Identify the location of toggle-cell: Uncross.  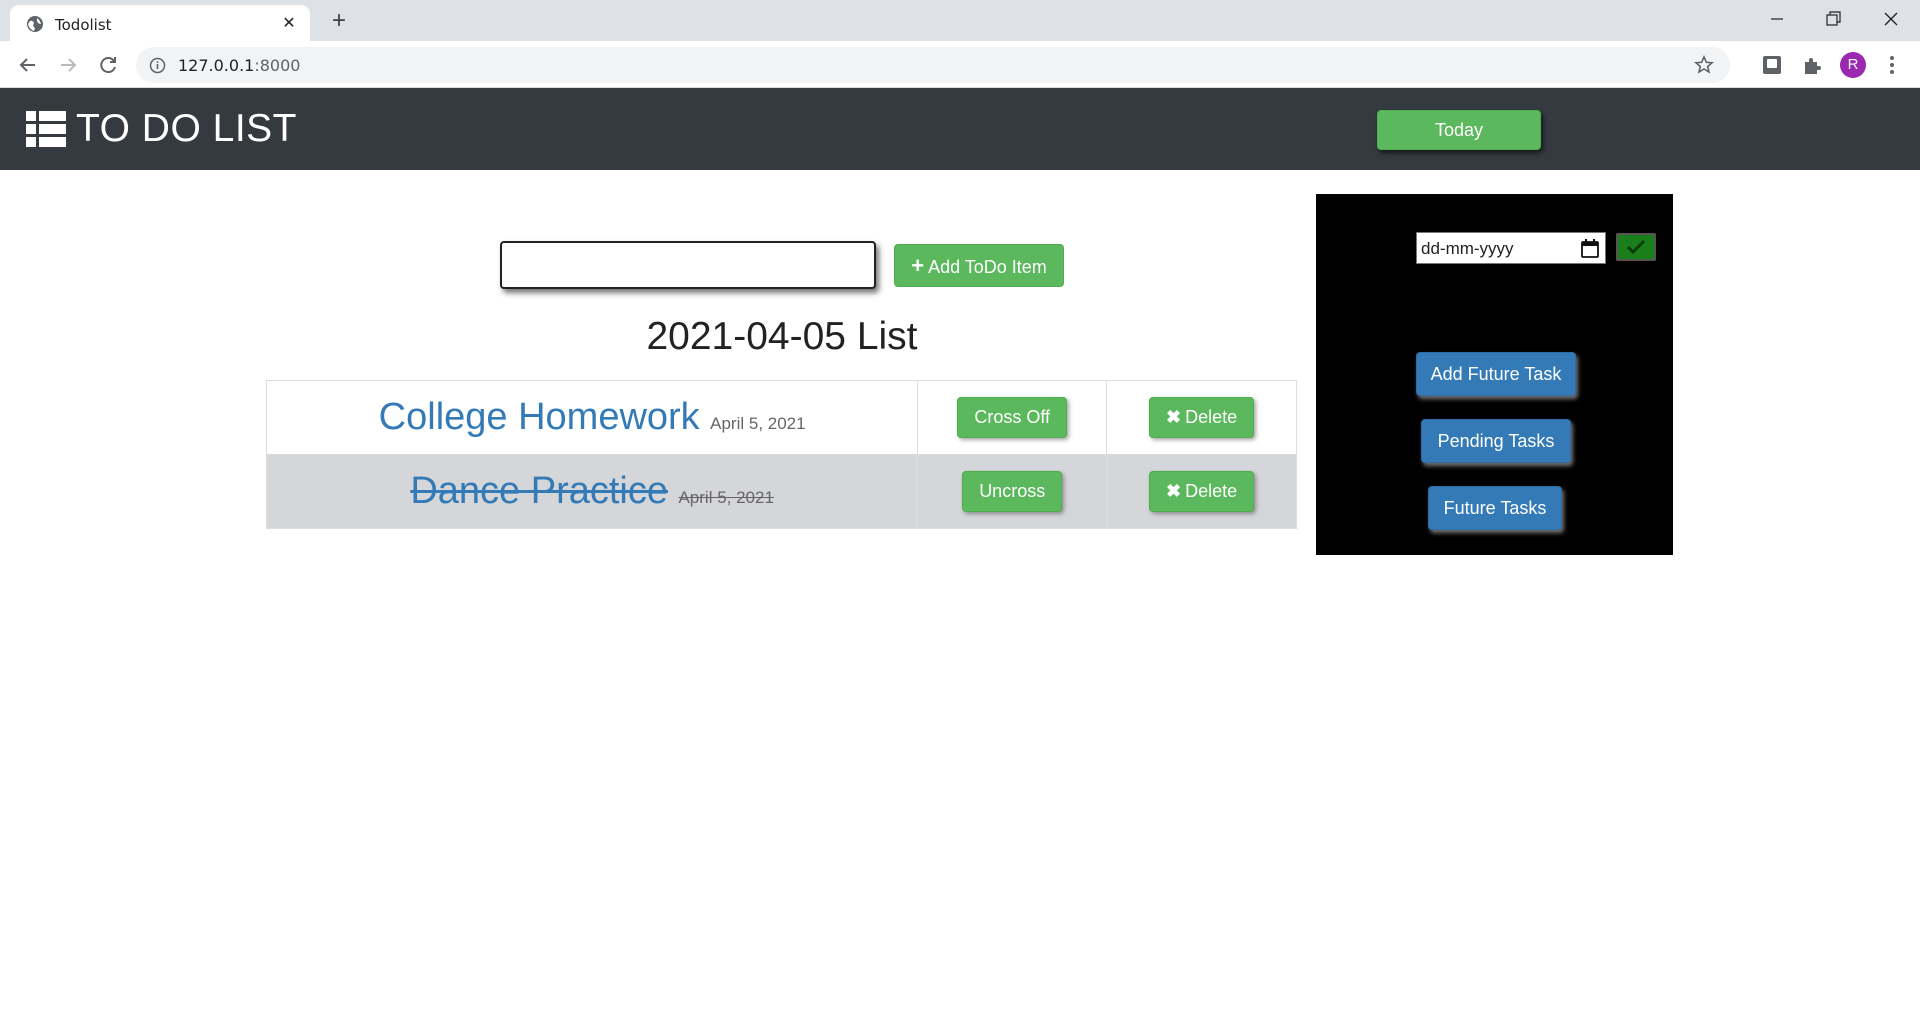
(1012, 491).